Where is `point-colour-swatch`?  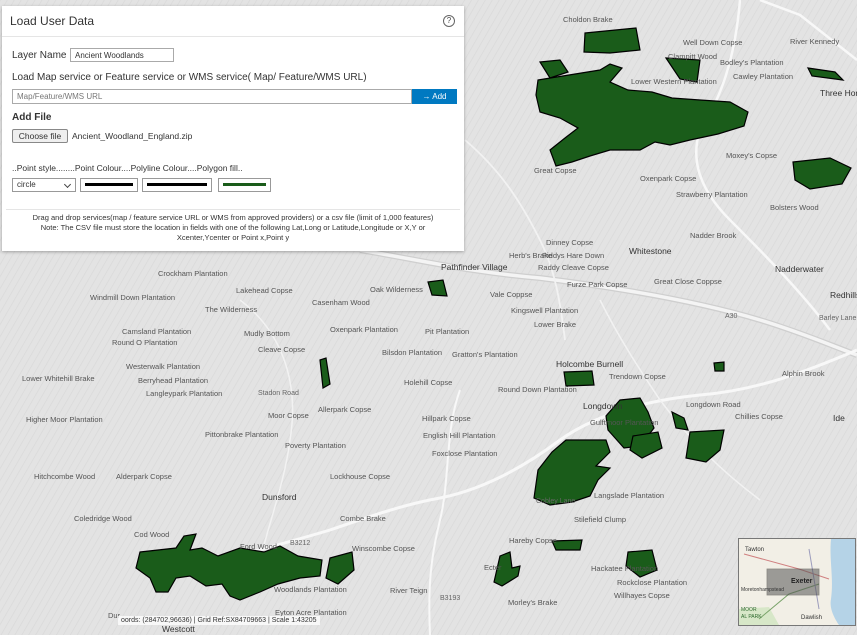 point-colour-swatch is located at coordinates (109, 184).